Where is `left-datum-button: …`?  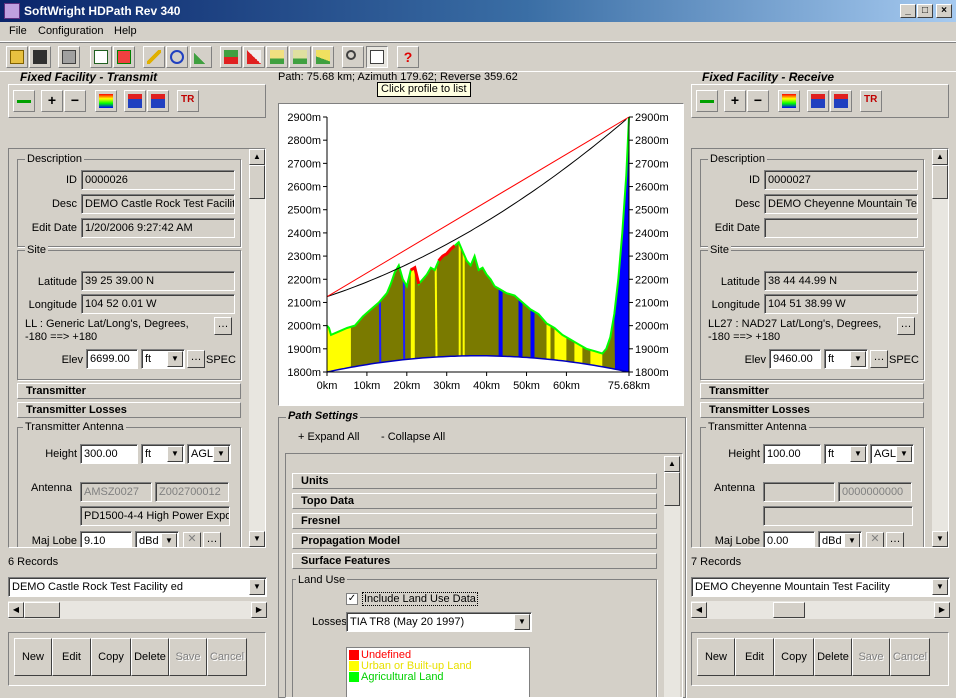
left-datum-button: … is located at coordinates (223, 326).